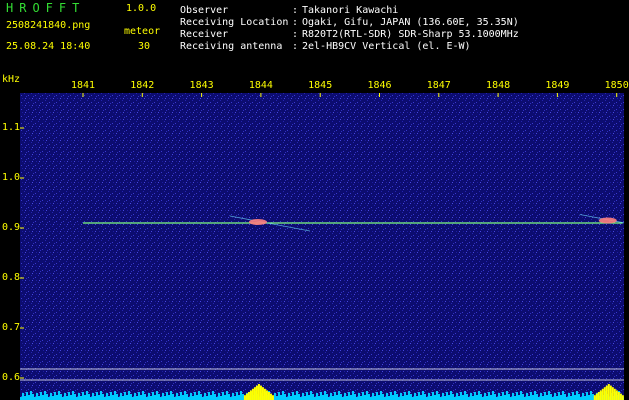 The height and width of the screenshot is (400, 629). I want to click on y-tick-0.7: 0.7, so click(11, 327).